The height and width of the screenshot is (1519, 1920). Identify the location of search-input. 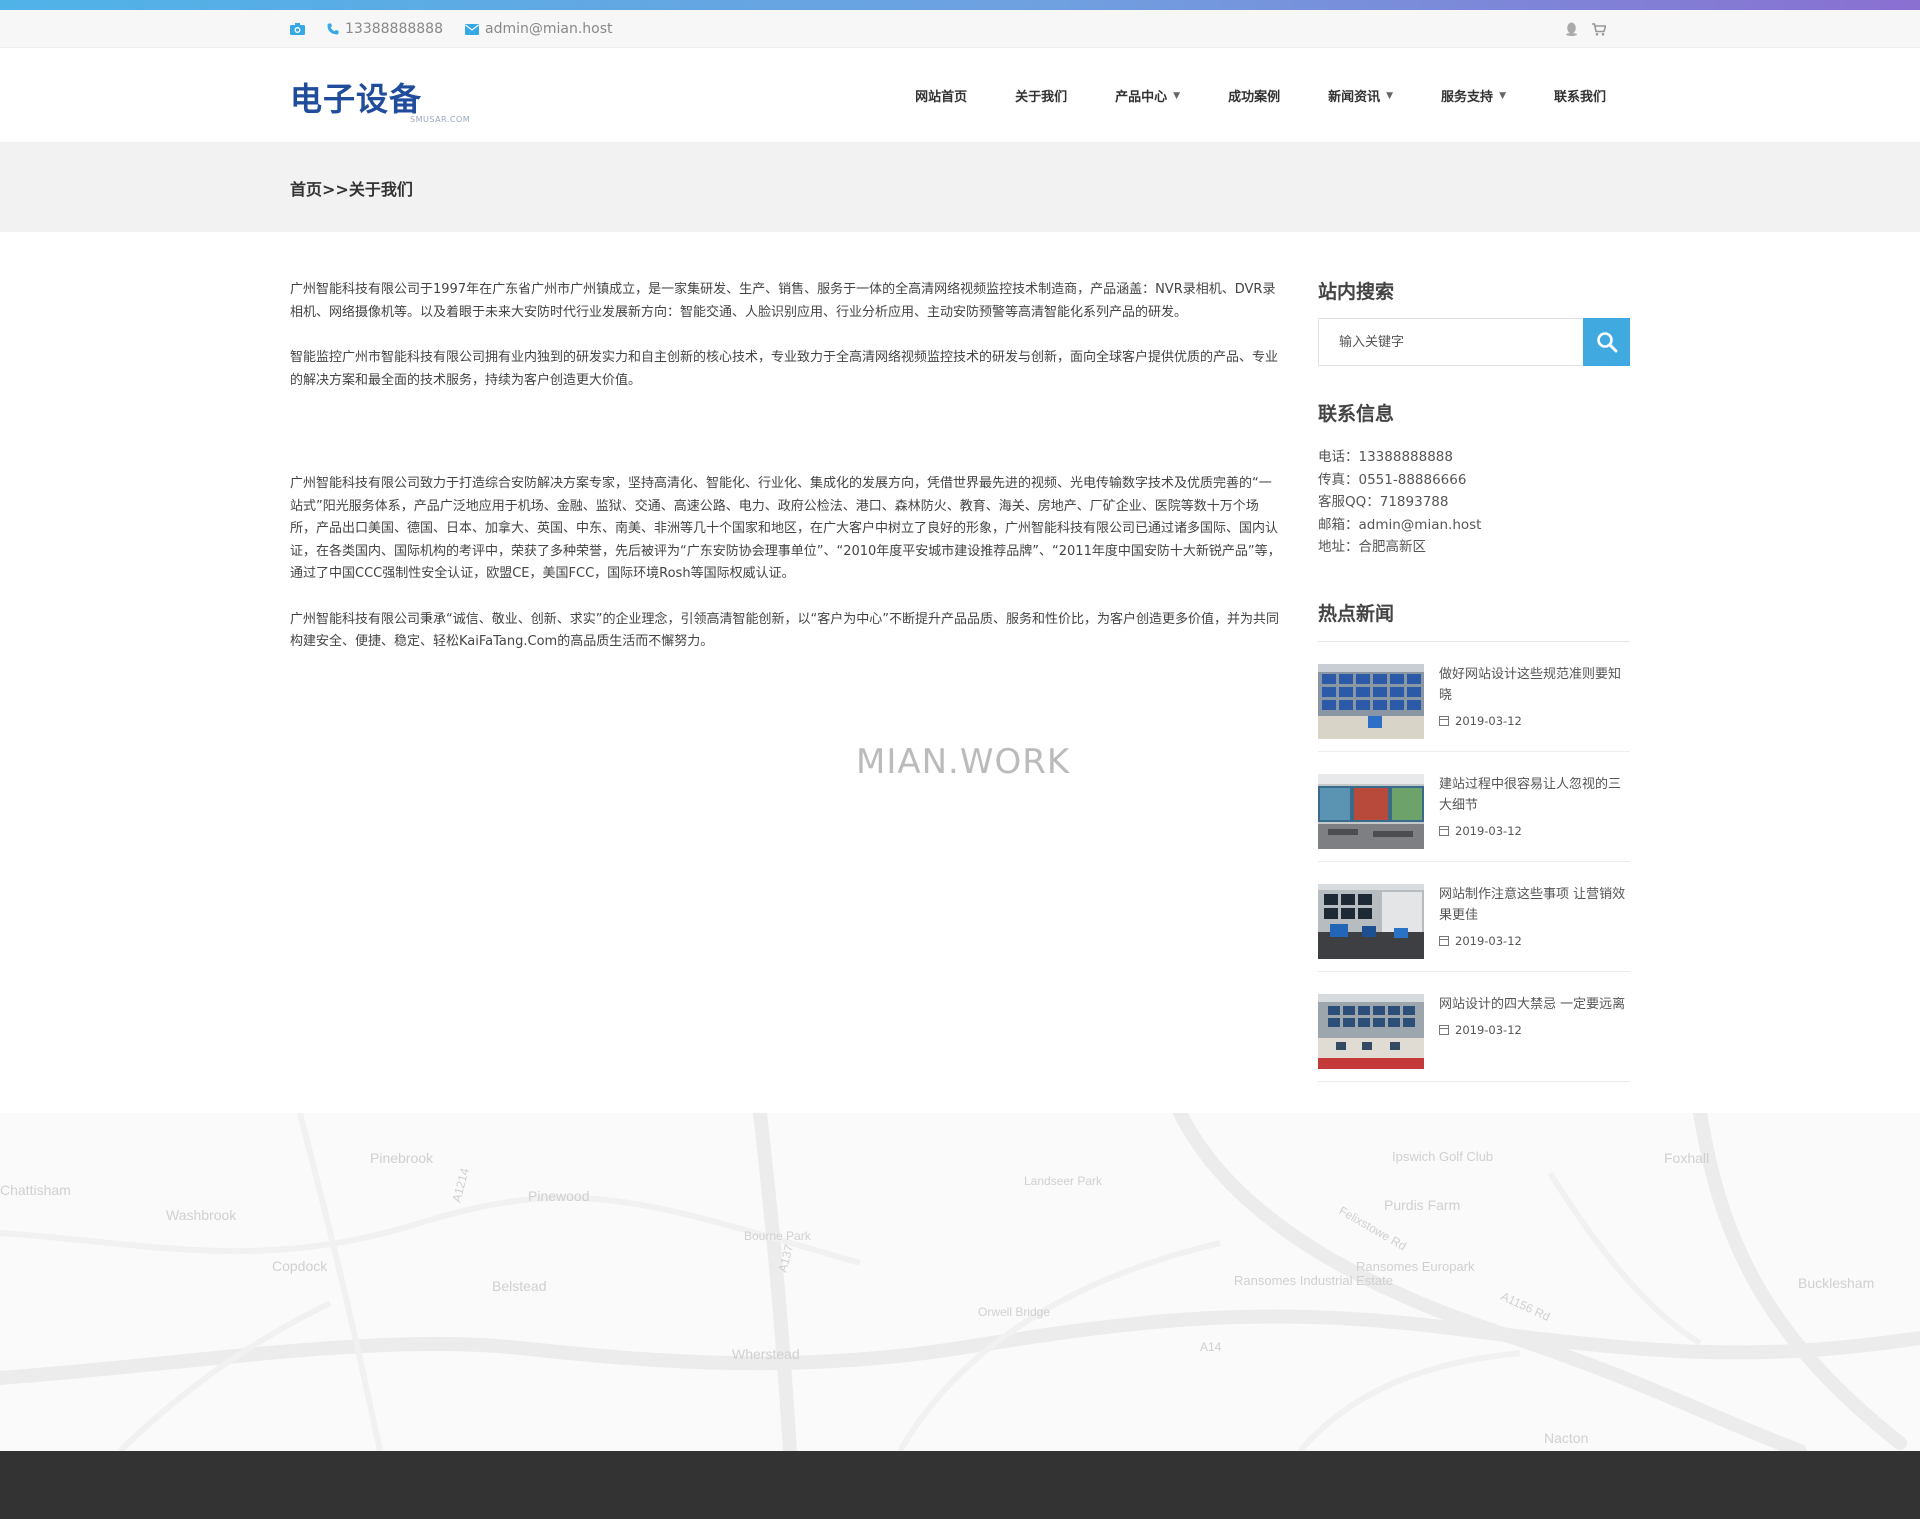
(1450, 342).